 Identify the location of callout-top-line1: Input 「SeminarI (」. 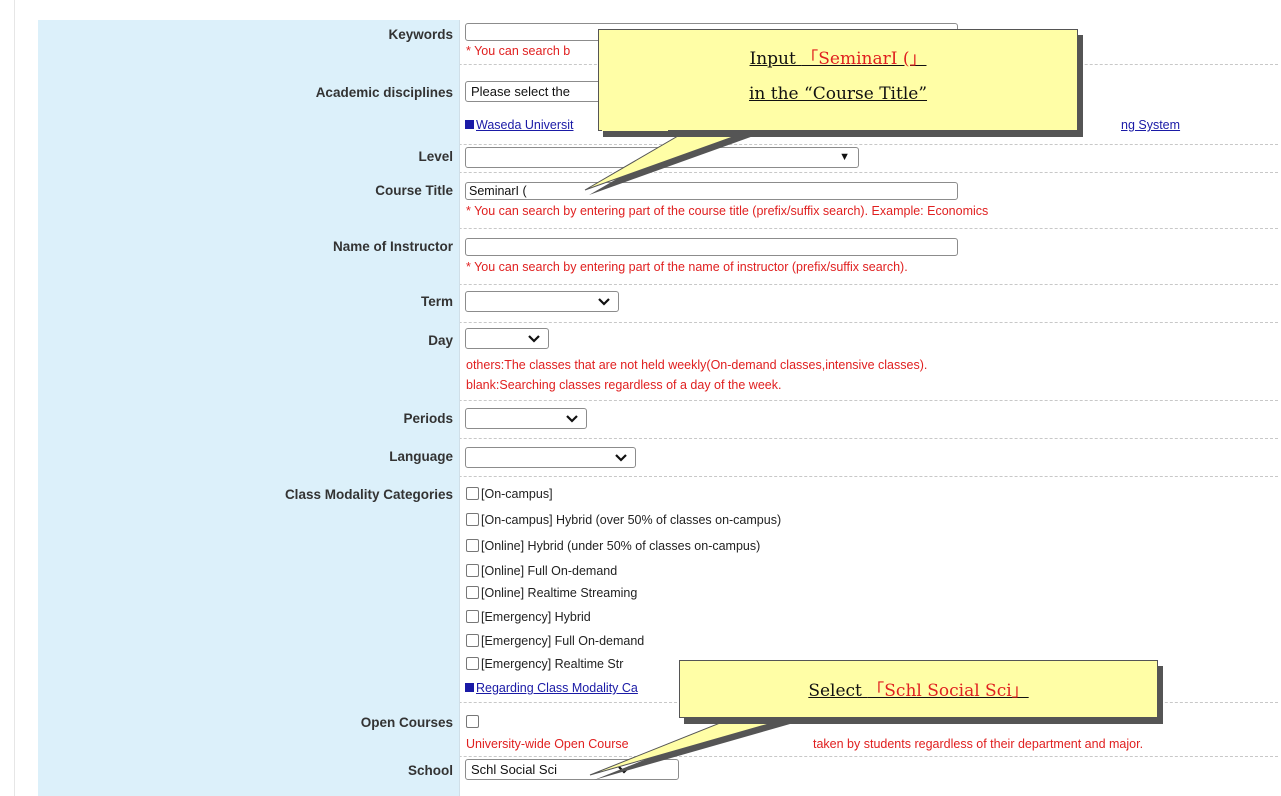
(838, 59).